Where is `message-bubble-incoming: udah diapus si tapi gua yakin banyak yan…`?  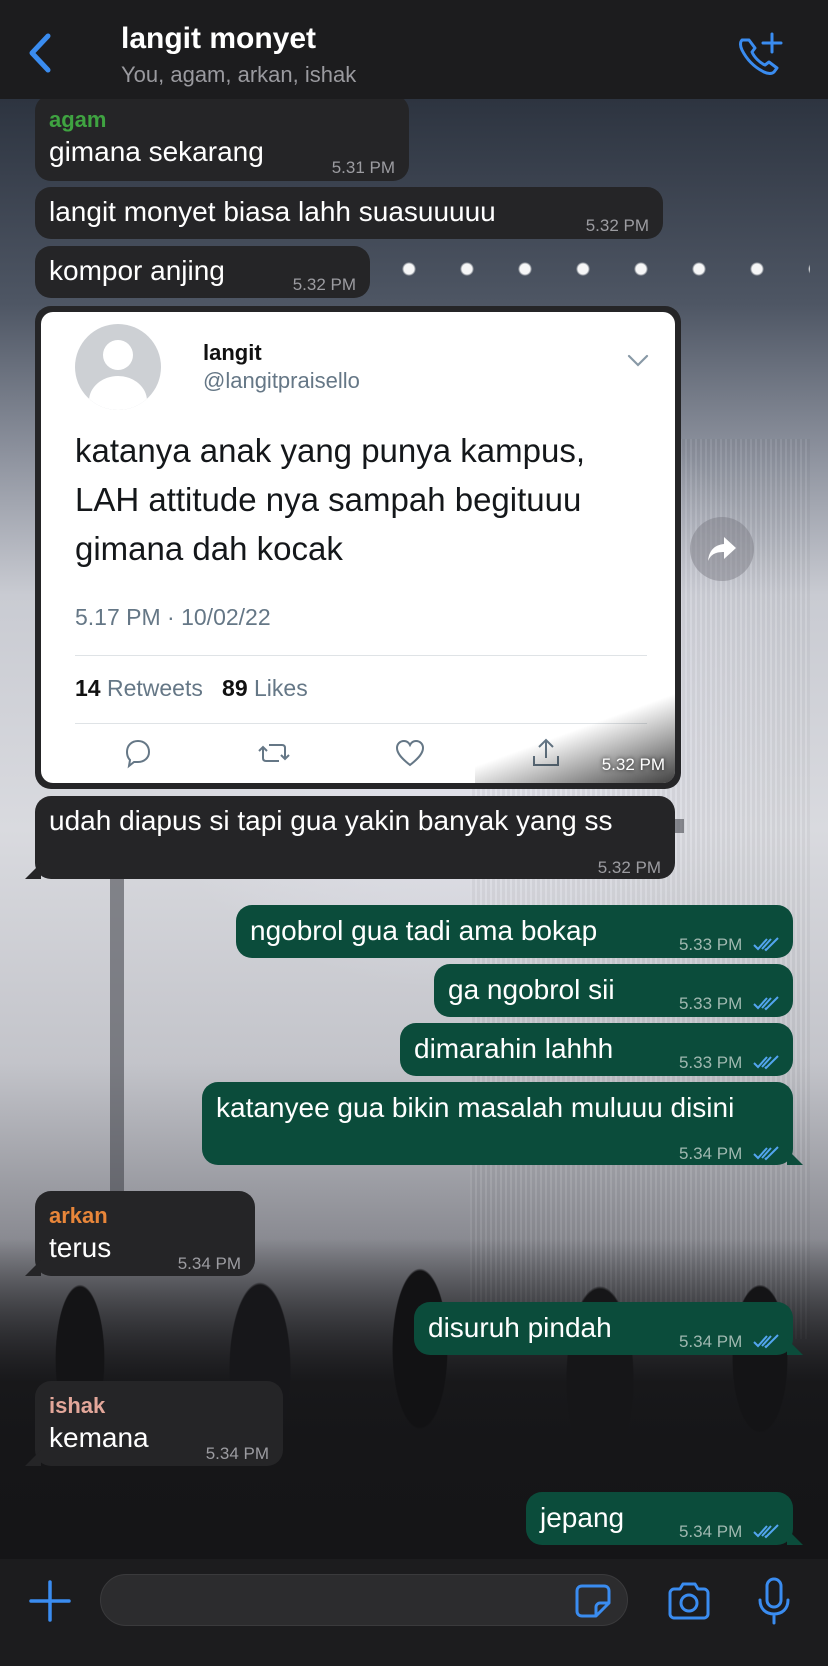 message-bubble-incoming: udah diapus si tapi gua yakin banyak yan… is located at coordinates (350, 837).